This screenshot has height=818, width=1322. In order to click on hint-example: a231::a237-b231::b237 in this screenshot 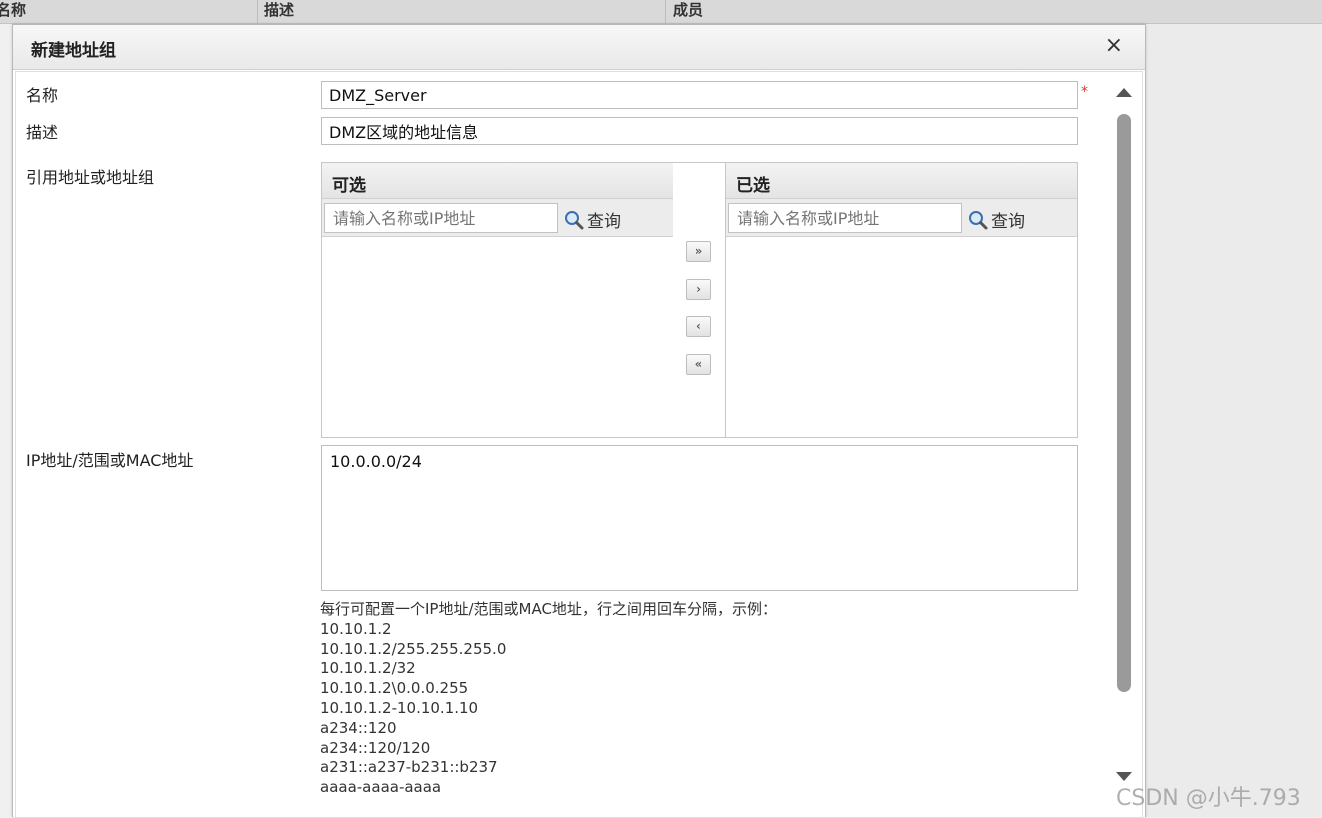, I will do `click(409, 767)`.